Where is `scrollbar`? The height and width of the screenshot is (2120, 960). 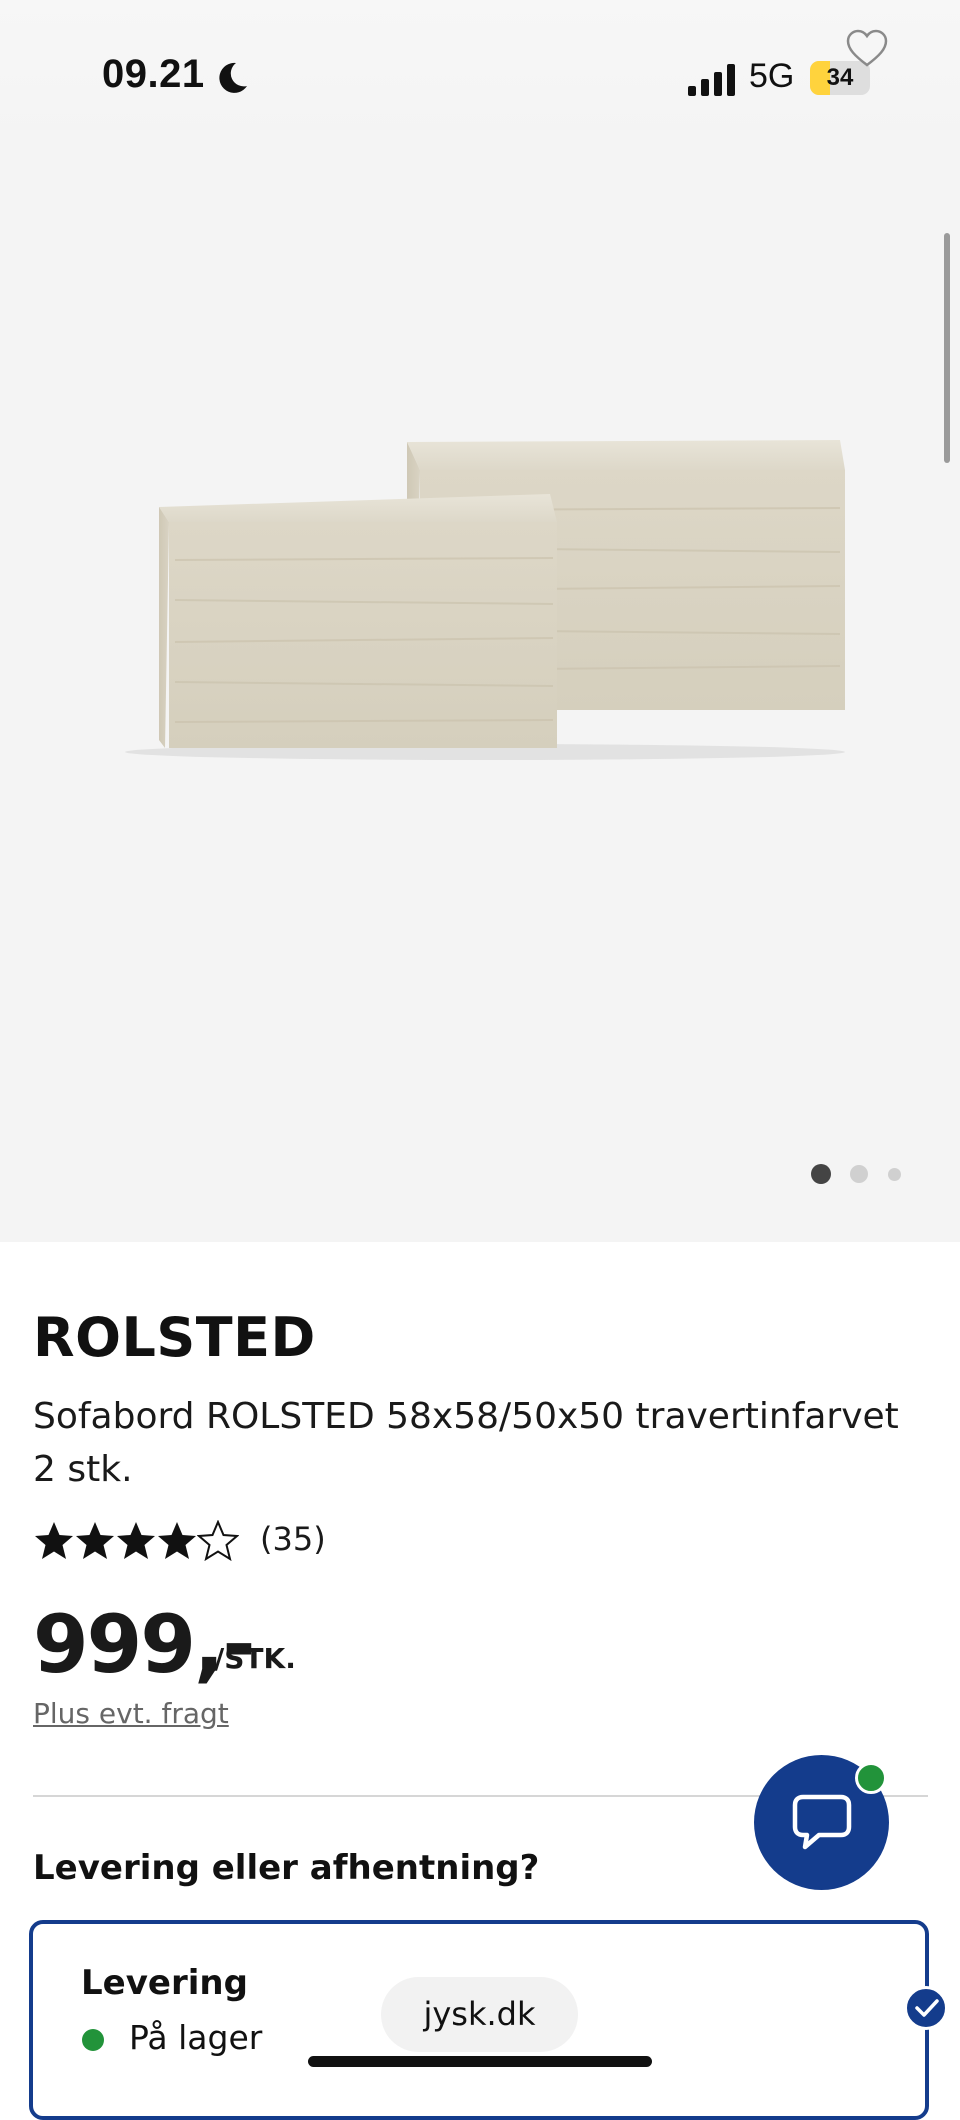 scrollbar is located at coordinates (947, 348).